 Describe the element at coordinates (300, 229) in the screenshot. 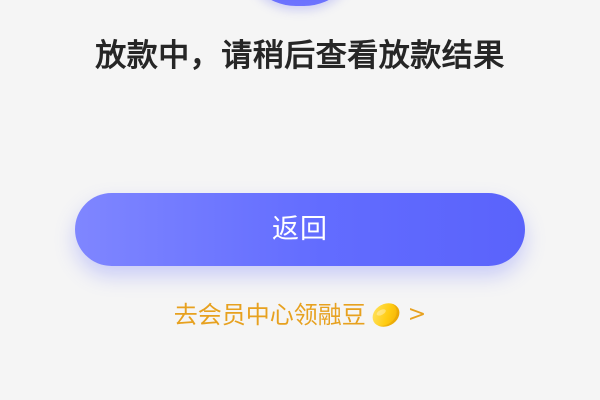

I see `back-button: 返回` at that location.